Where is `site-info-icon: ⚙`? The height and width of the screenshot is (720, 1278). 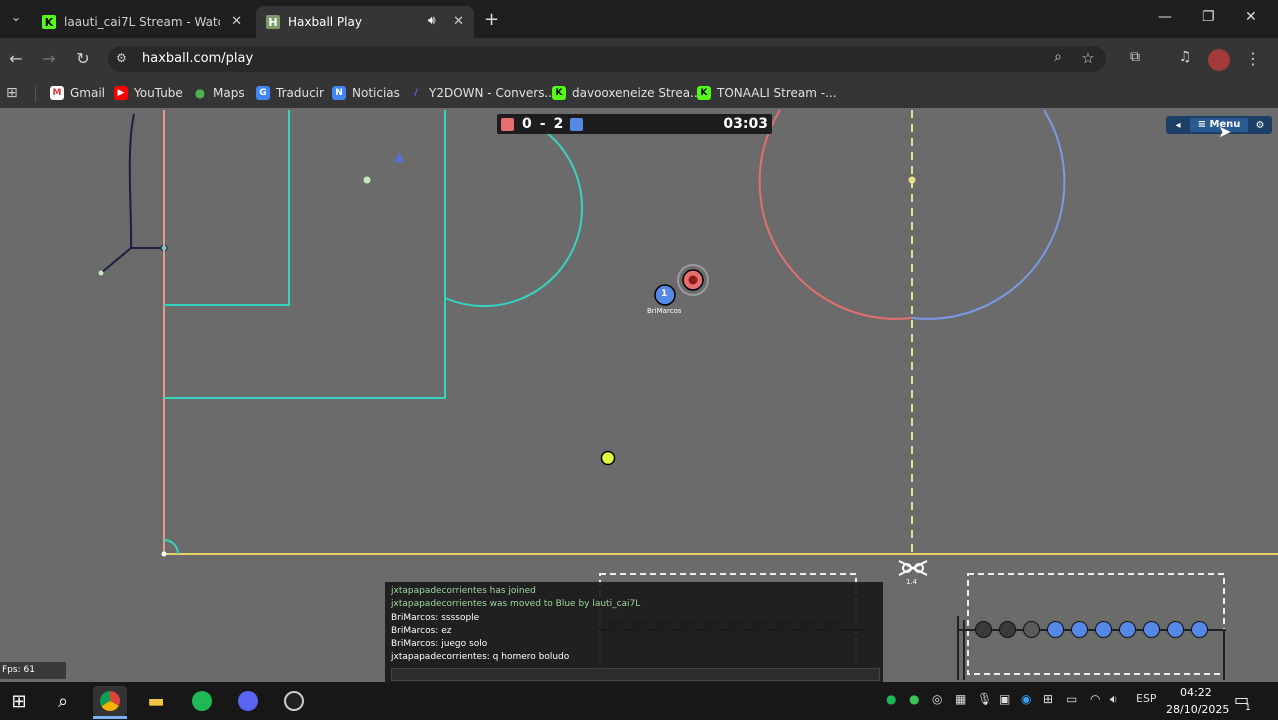 site-info-icon: ⚙ is located at coordinates (121, 58).